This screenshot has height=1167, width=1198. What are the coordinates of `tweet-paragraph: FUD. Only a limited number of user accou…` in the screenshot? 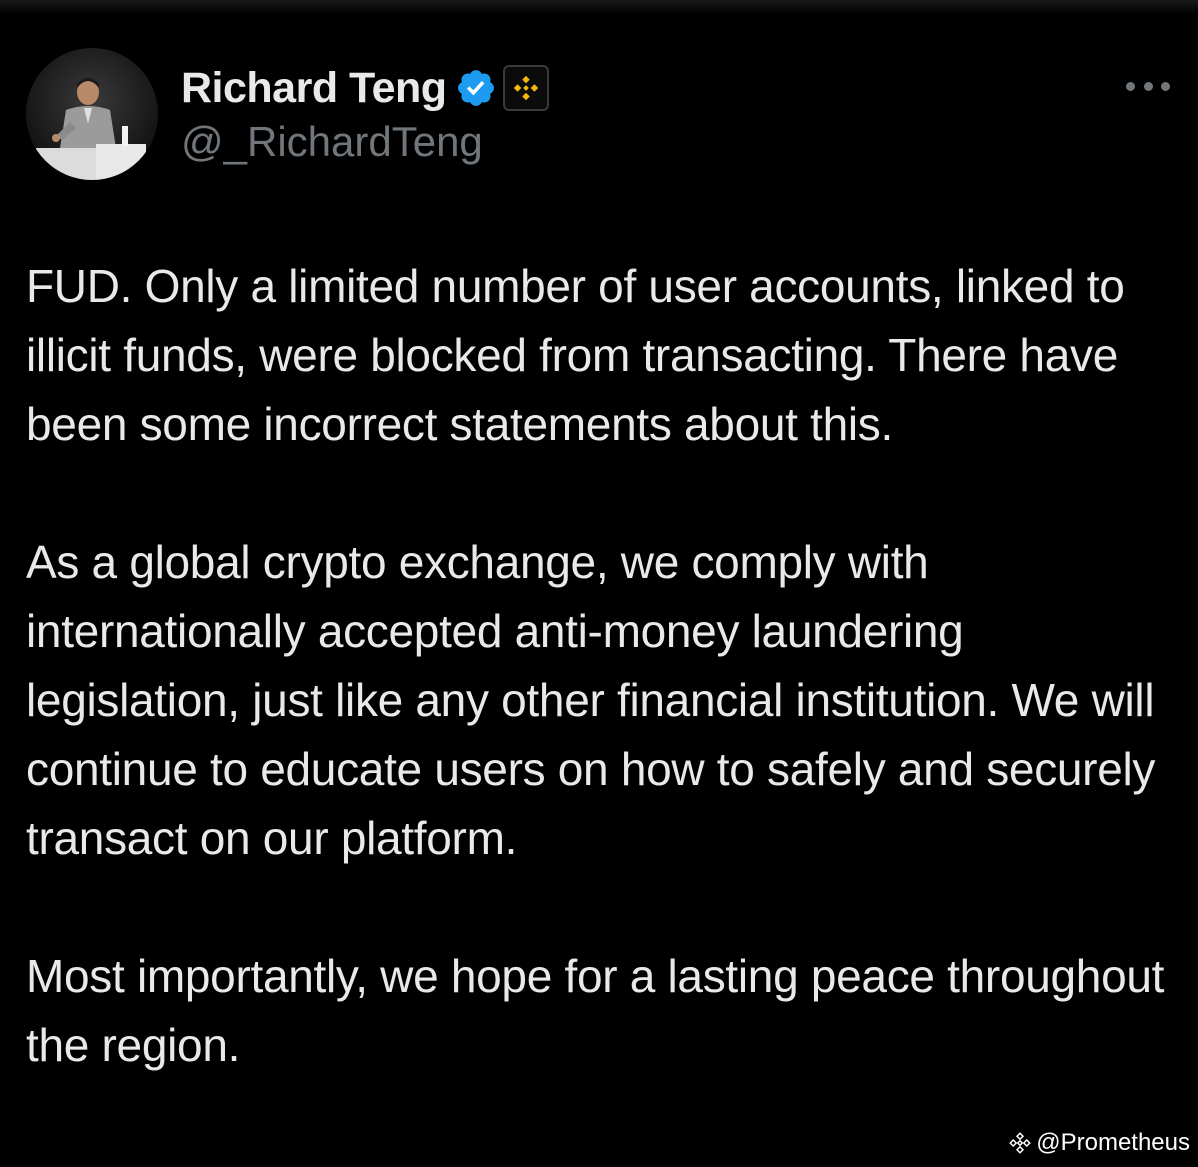 It's located at (575, 355).